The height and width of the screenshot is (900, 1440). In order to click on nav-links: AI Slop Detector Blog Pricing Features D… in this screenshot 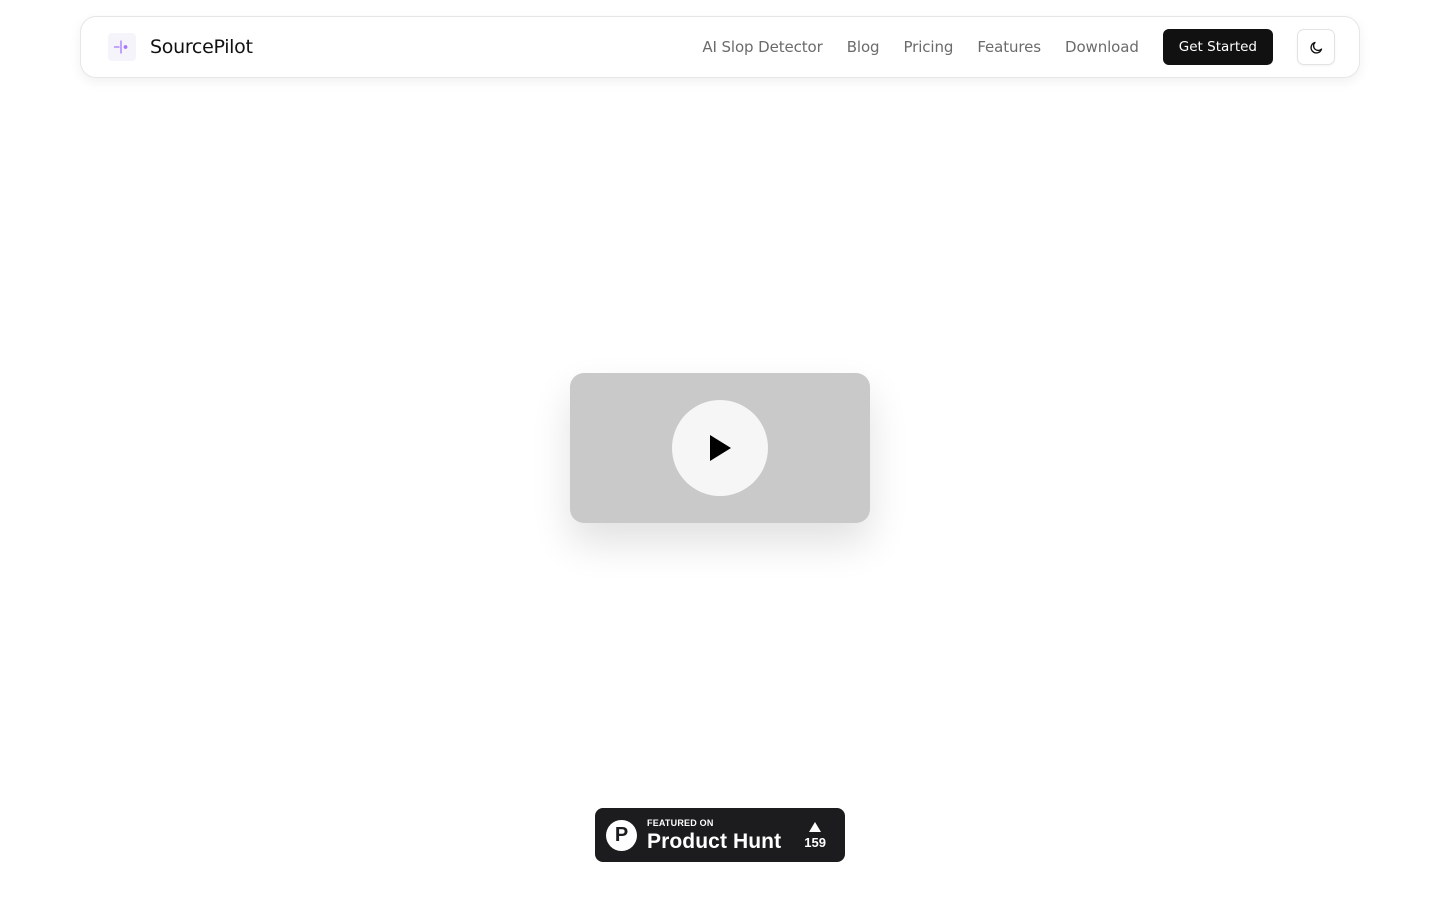, I will do `click(920, 47)`.